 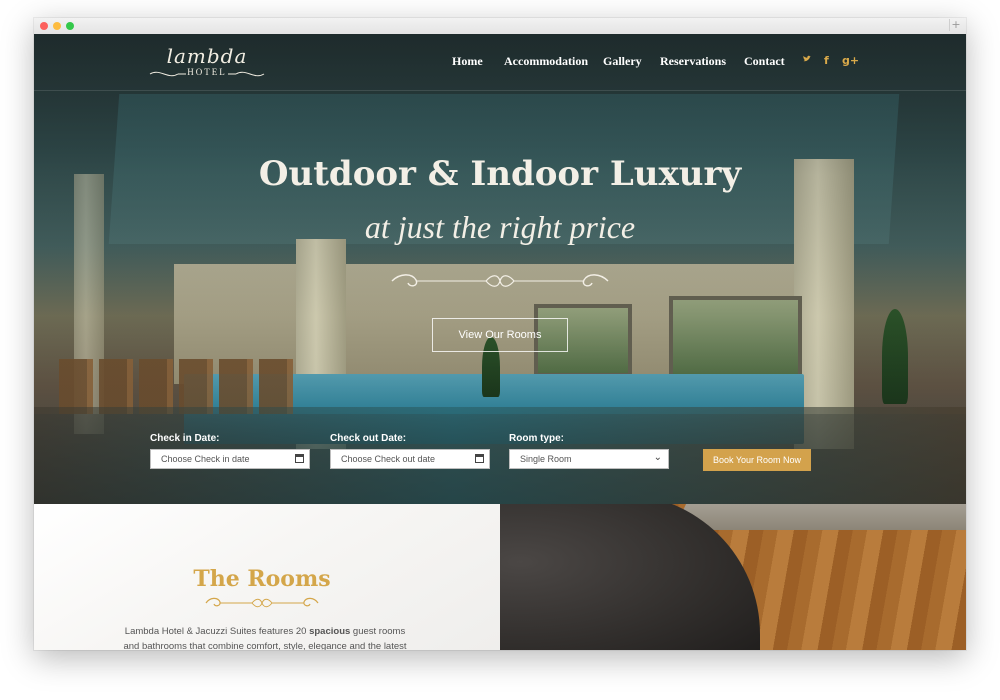 What do you see at coordinates (388, 459) in the screenshot?
I see `checkout-placeholder: Choose Check out date` at bounding box center [388, 459].